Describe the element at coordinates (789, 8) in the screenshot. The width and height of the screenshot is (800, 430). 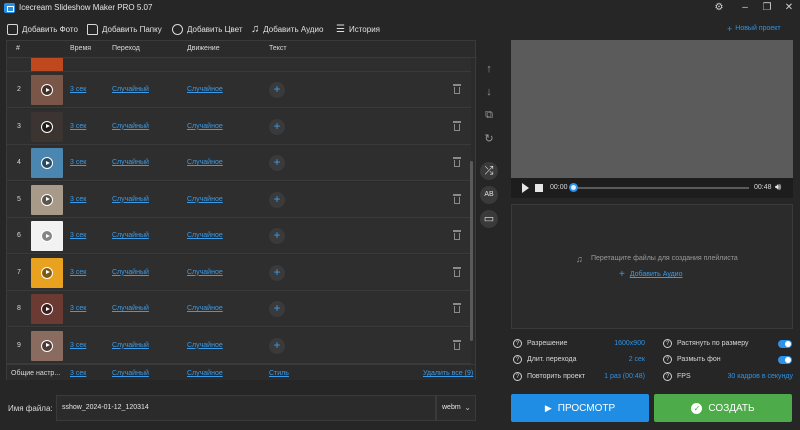
I see `close-button: ✕` at that location.